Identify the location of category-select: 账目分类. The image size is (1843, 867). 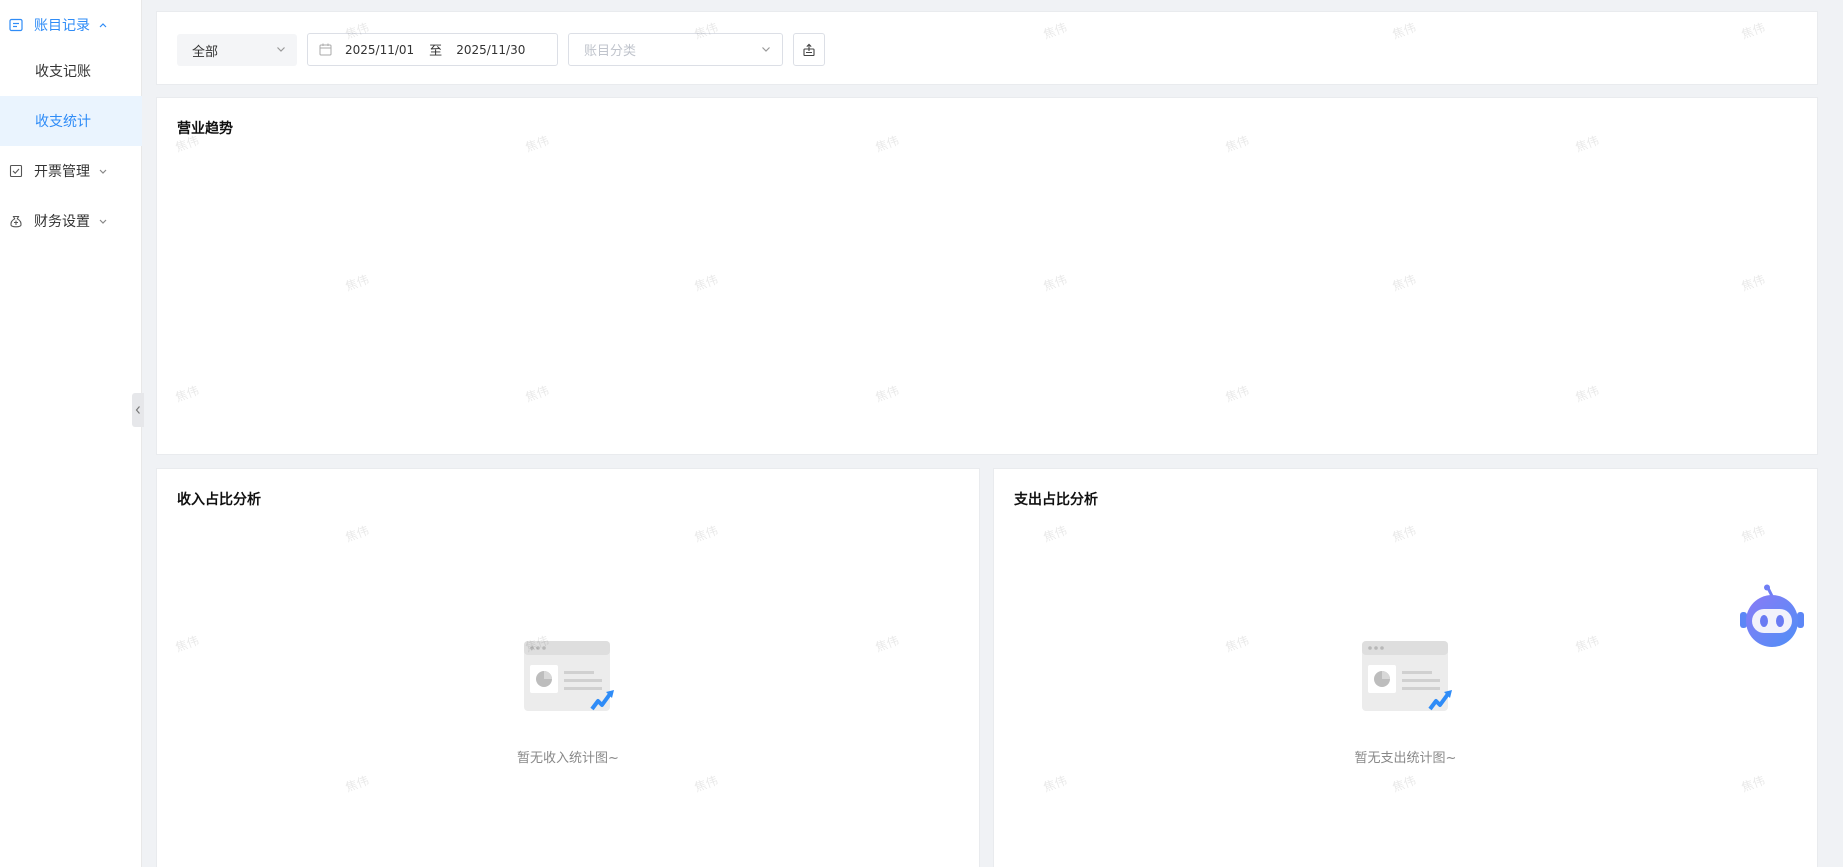
(675, 49).